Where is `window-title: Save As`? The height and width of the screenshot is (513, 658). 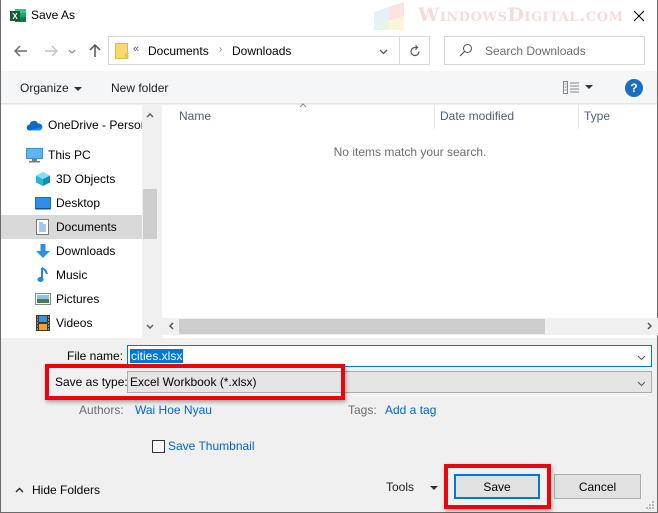
window-title: Save As is located at coordinates (53, 15).